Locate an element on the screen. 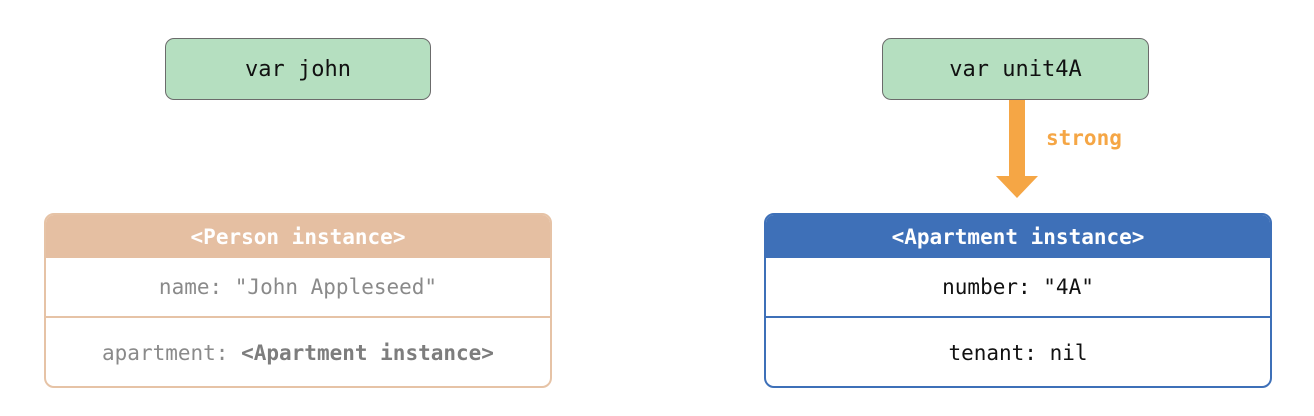 This screenshot has height=416, width=1314. apartment-instance-header: <Apartment instance> is located at coordinates (1018, 236).